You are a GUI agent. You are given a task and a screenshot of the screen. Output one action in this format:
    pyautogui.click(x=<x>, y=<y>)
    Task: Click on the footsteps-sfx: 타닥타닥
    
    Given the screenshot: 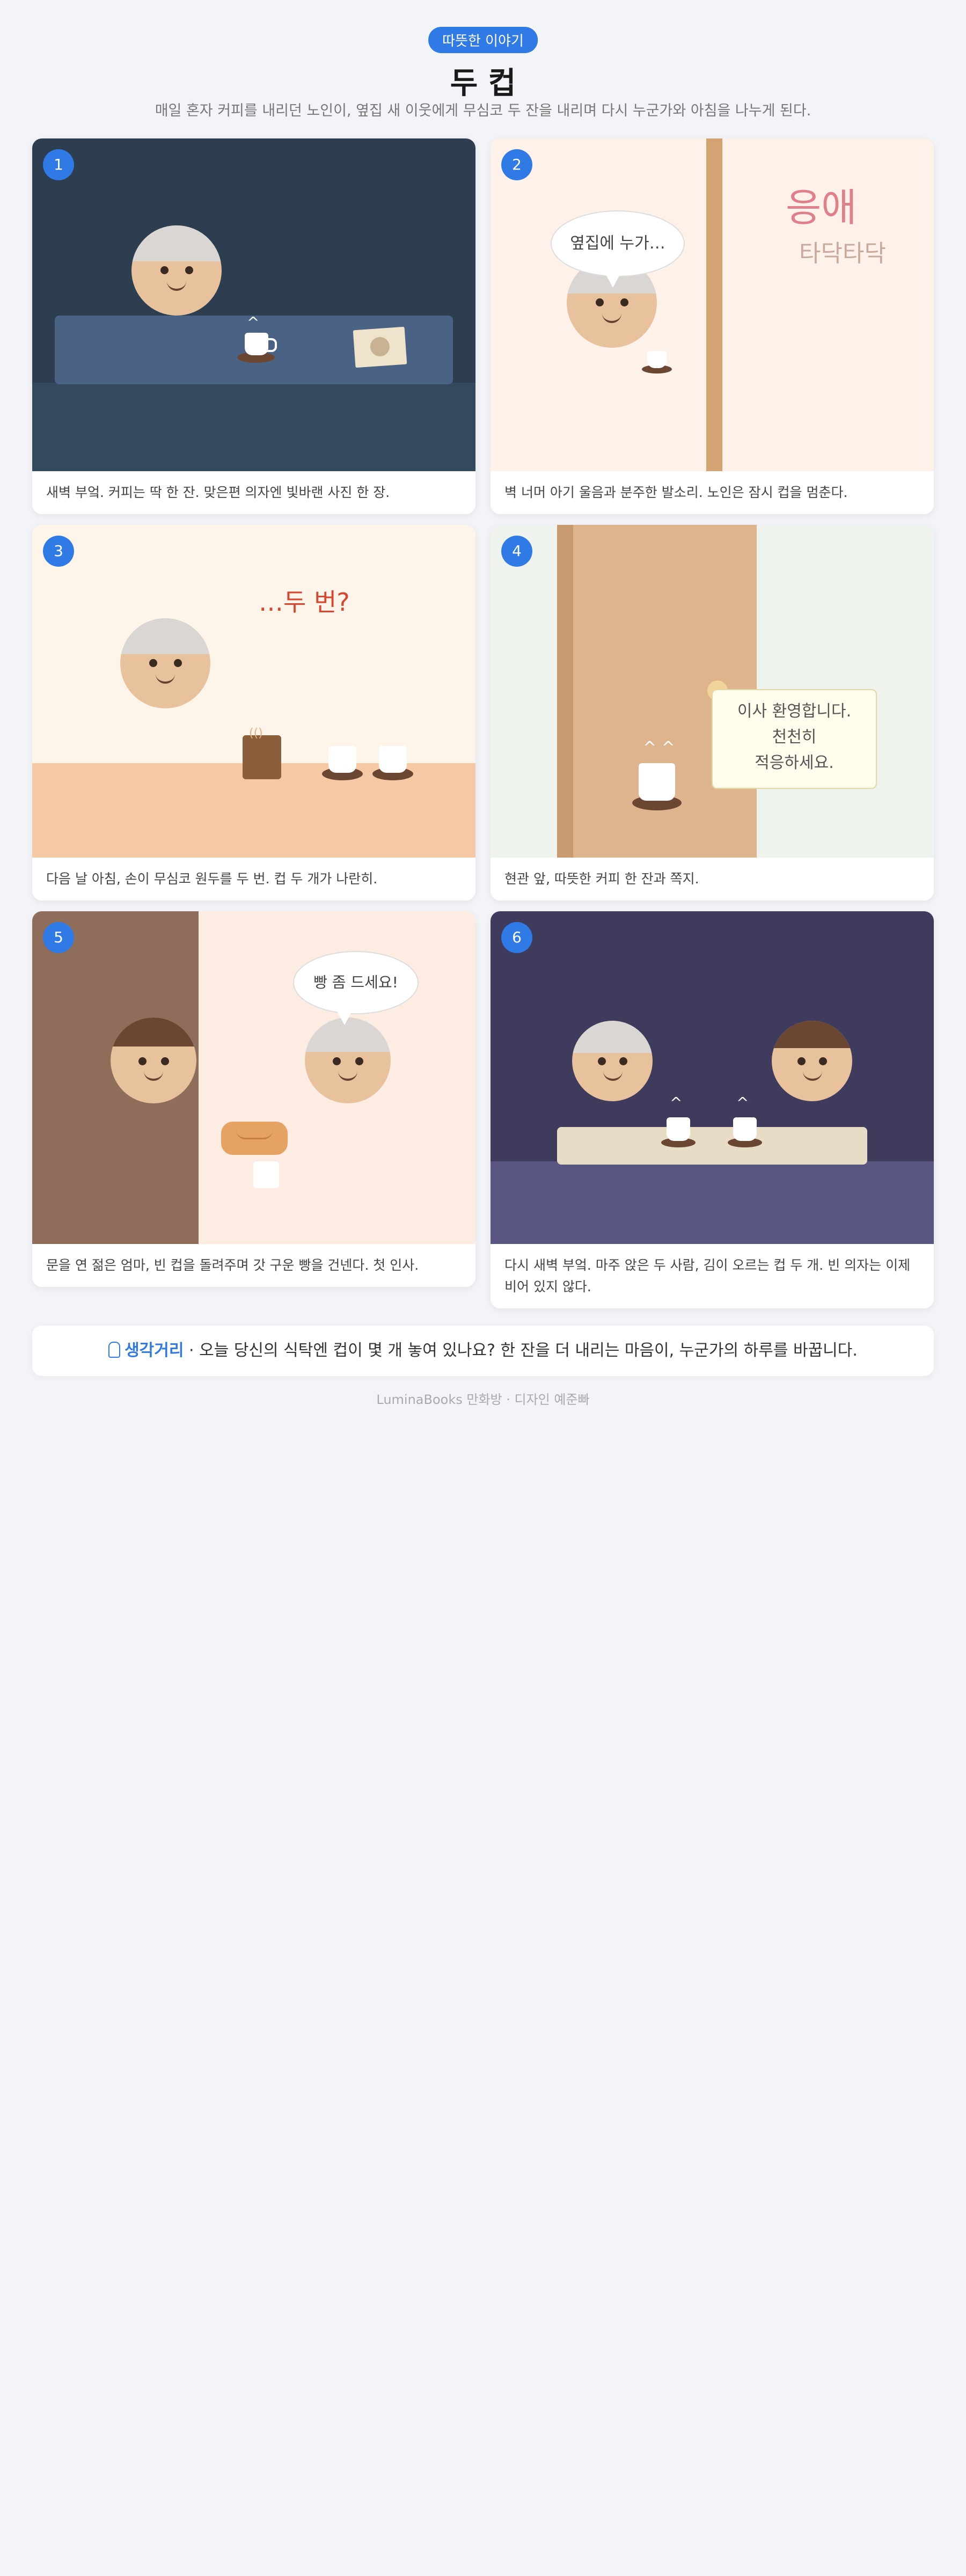 What is the action you would take?
    pyautogui.click(x=842, y=253)
    